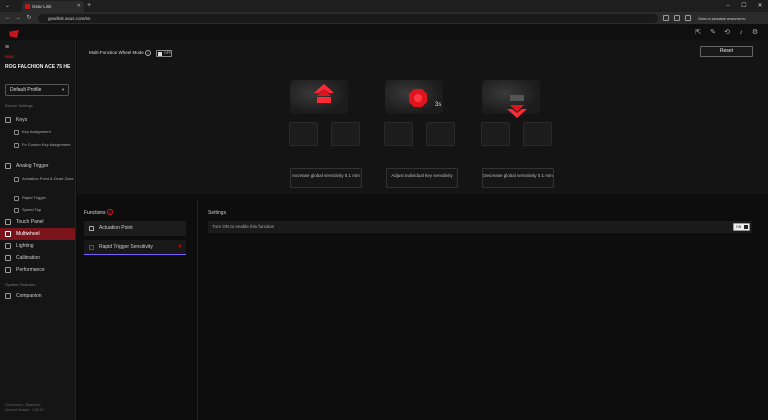  I want to click on export-icon: ⇱, so click(698, 33).